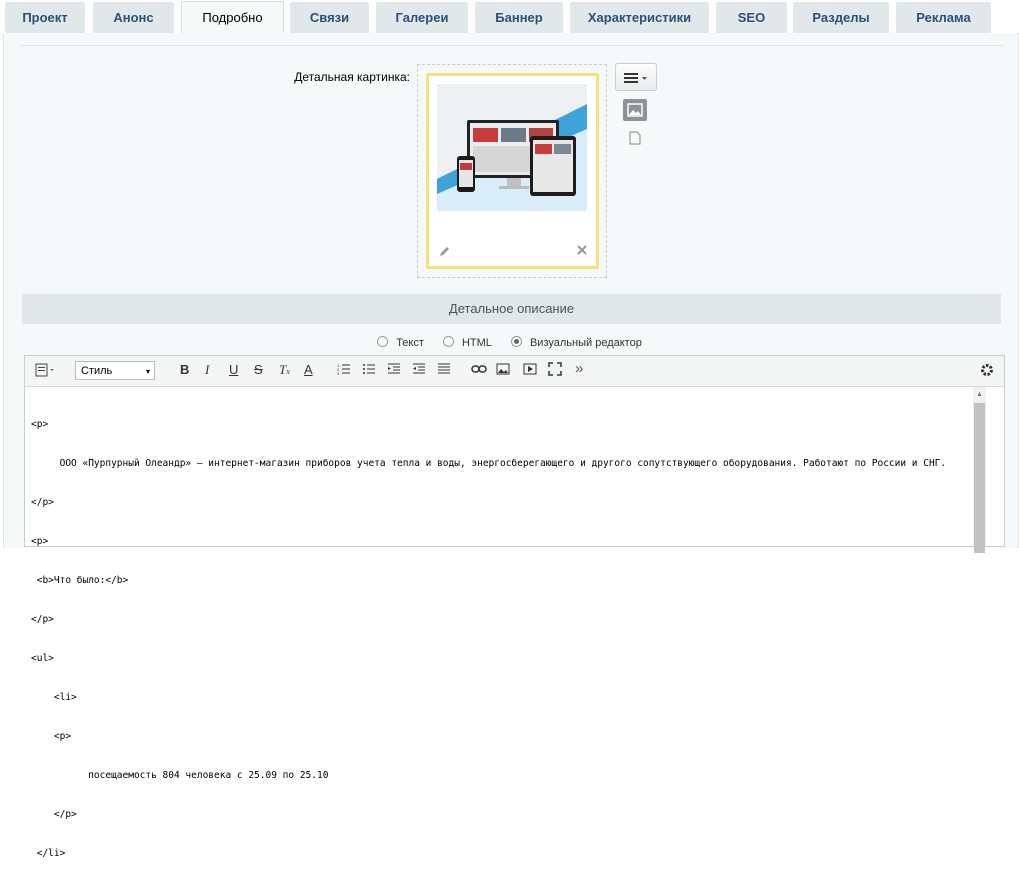  I want to click on code-line: <b>Что было:</b>, so click(80, 580).